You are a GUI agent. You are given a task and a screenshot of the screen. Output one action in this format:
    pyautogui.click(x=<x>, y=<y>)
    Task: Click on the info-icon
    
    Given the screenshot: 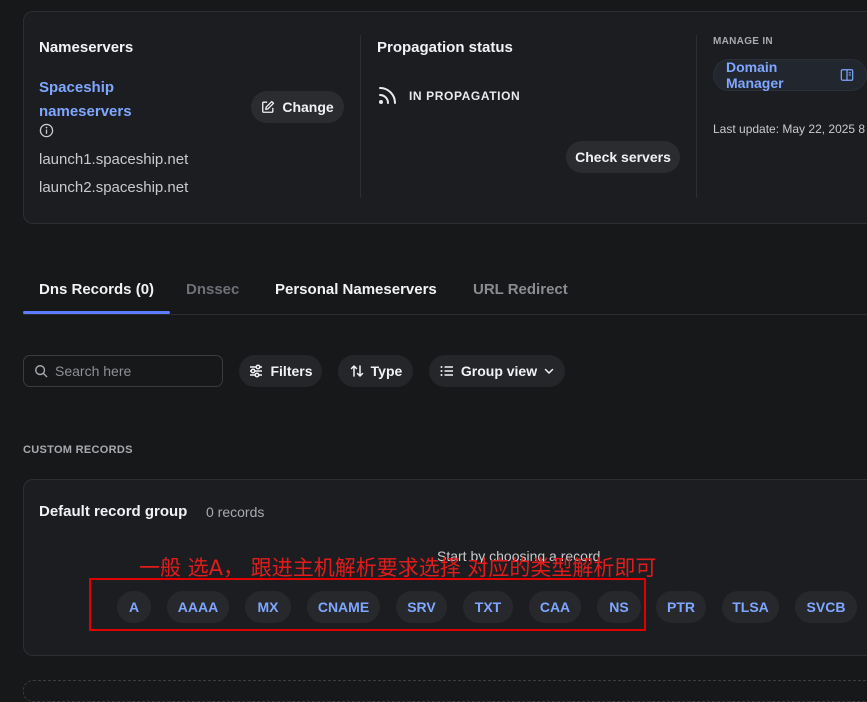 What is the action you would take?
    pyautogui.click(x=46, y=130)
    